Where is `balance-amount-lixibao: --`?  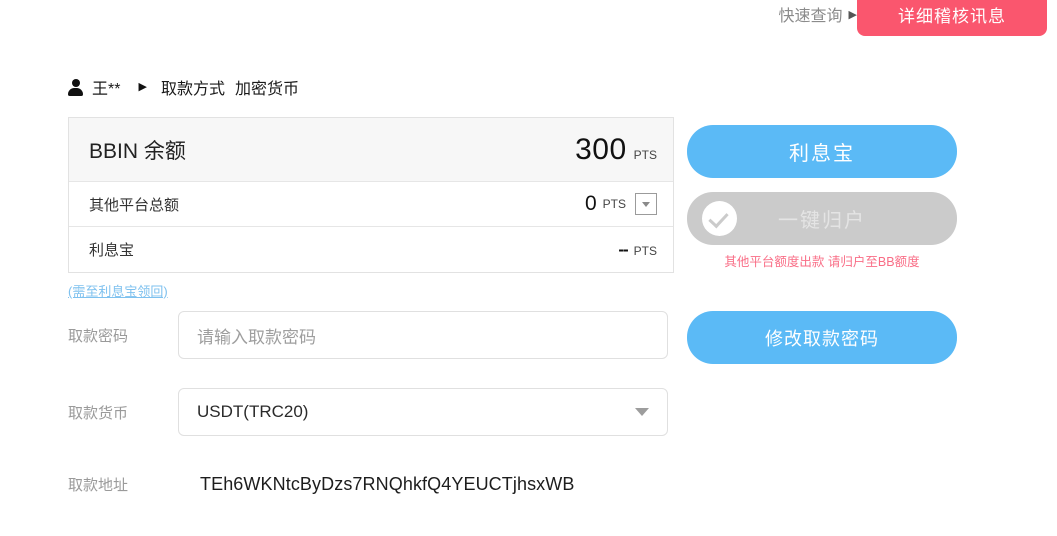
balance-amount-lixibao: -- is located at coordinates (623, 249).